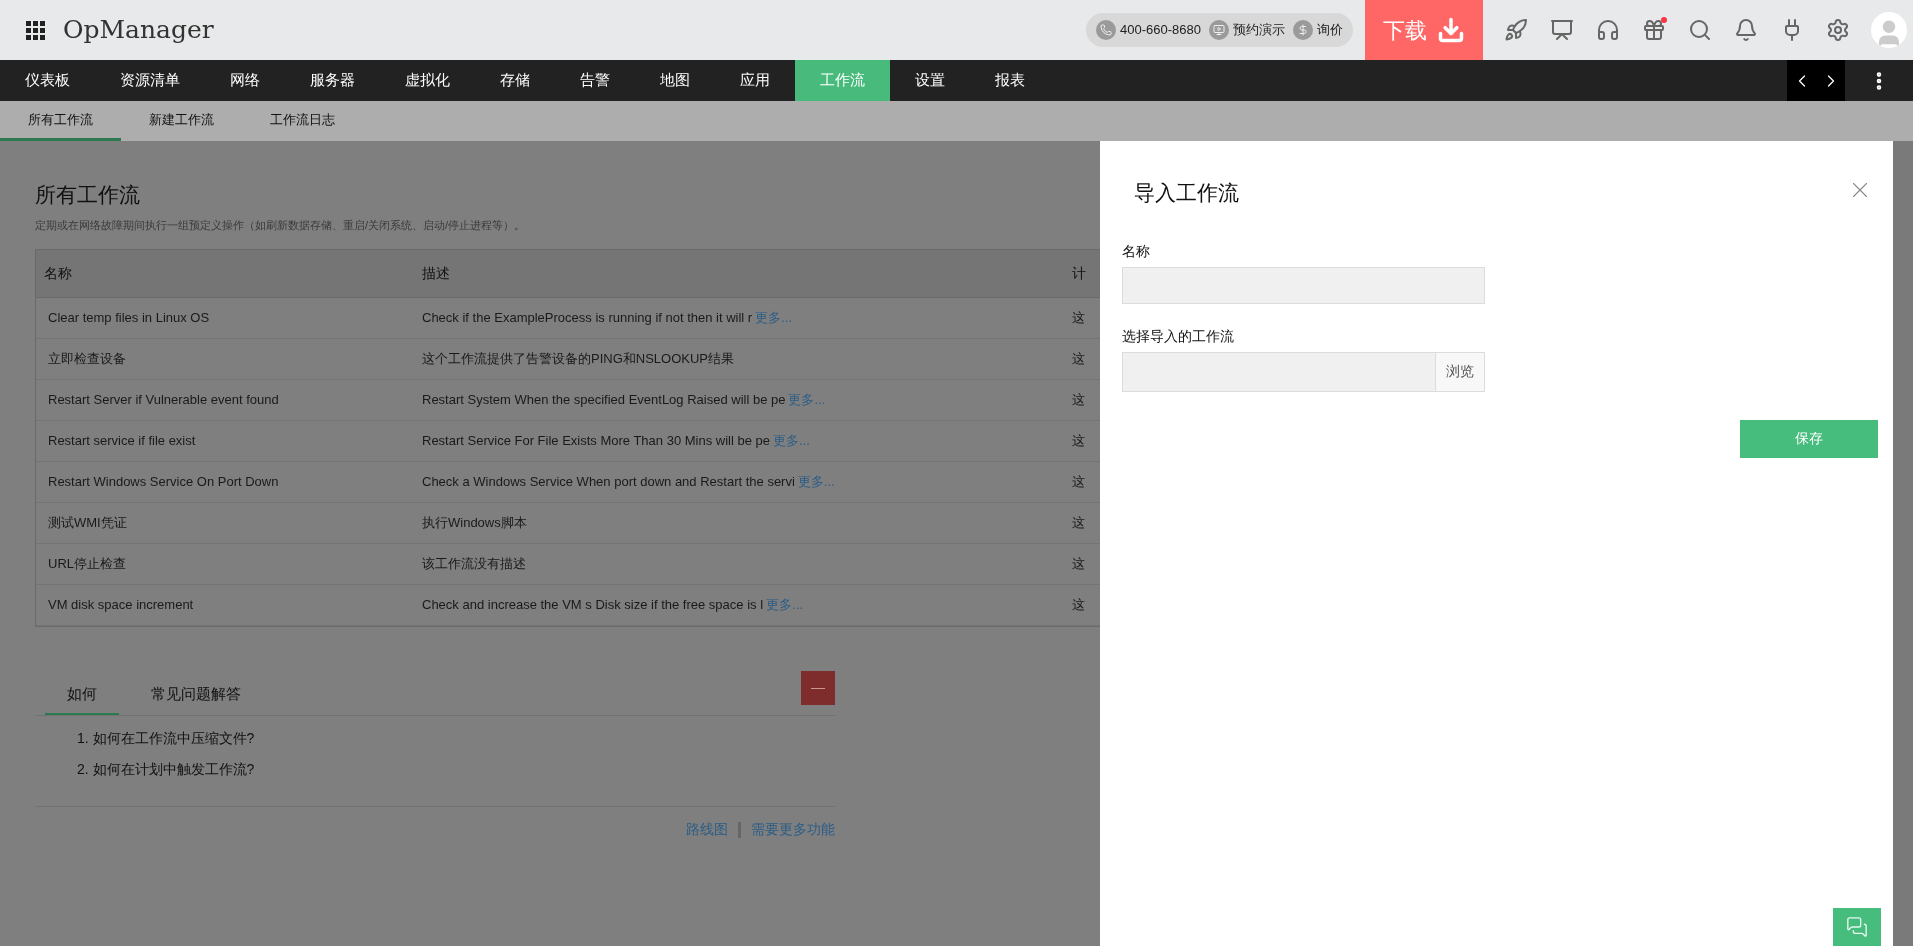 The height and width of the screenshot is (946, 1913). What do you see at coordinates (122, 441) in the screenshot?
I see `table-cell-text: Restart service if file exist` at bounding box center [122, 441].